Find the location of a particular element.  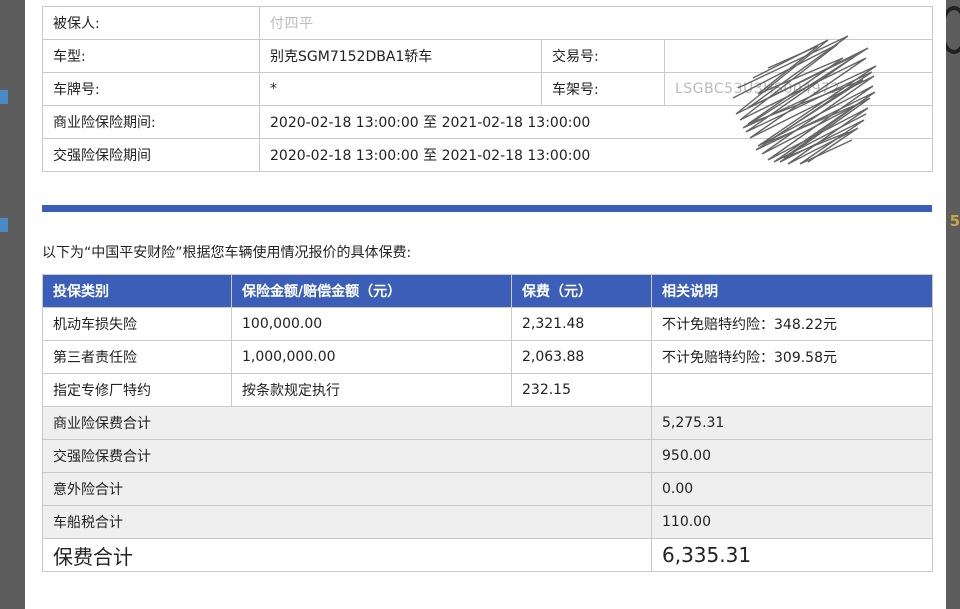

subtotal-row: 意外险合计 0.00 is located at coordinates (487, 489).